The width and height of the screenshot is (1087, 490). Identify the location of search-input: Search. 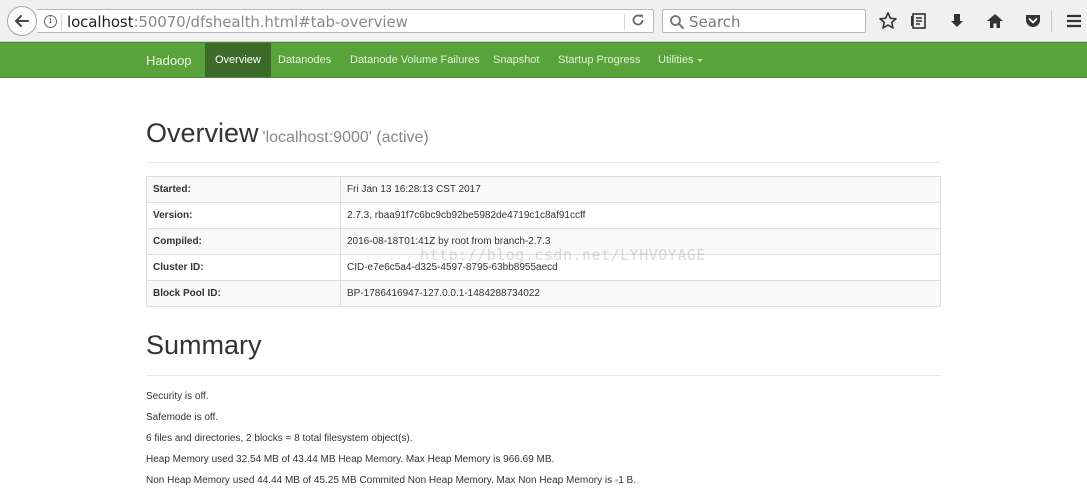
(764, 21).